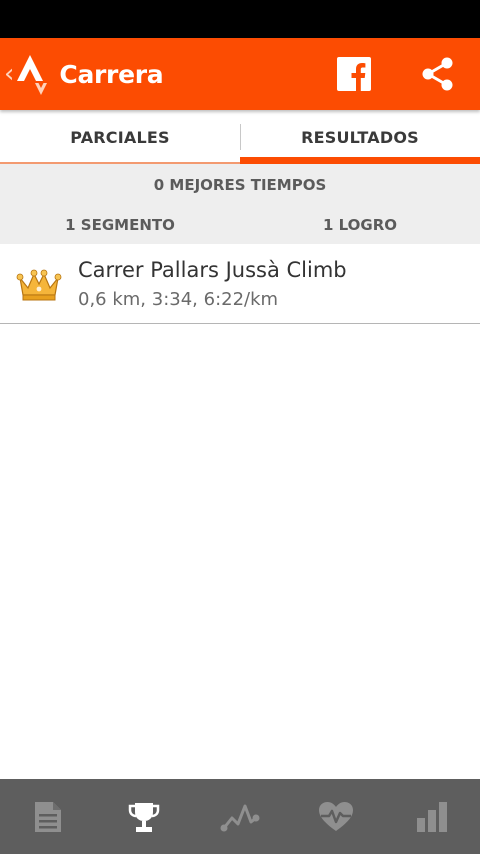 The height and width of the screenshot is (854, 480). Describe the element at coordinates (120, 225) in the screenshot. I see `segment-count: 1 SEGMENTO` at that location.